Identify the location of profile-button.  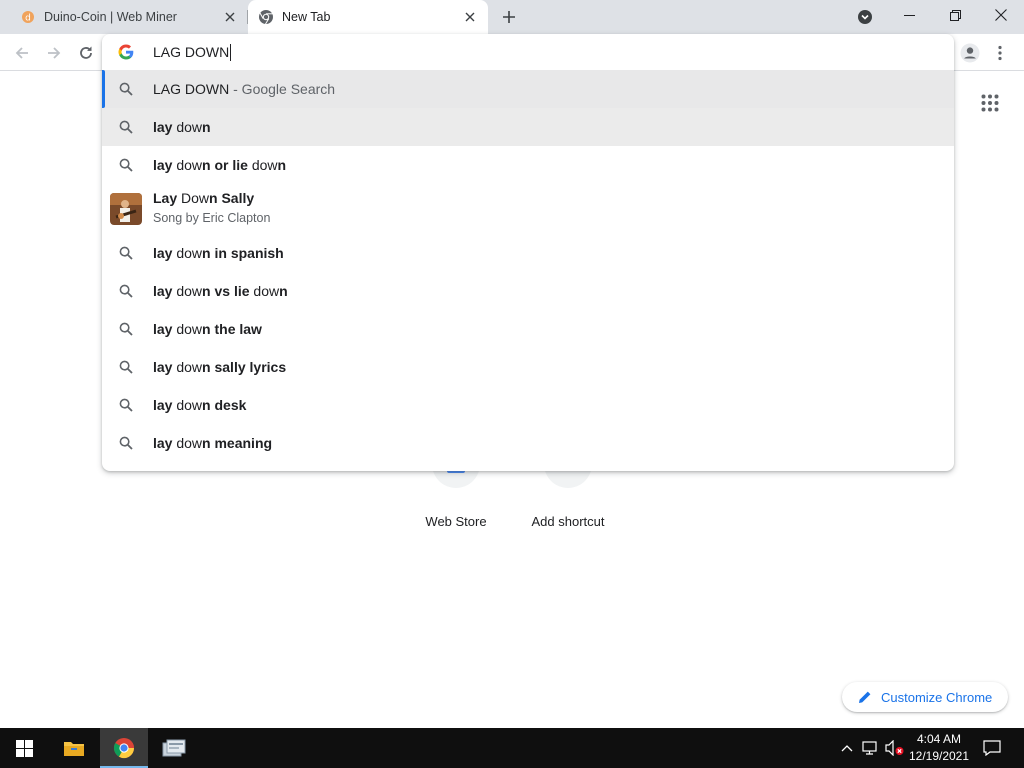
(970, 53).